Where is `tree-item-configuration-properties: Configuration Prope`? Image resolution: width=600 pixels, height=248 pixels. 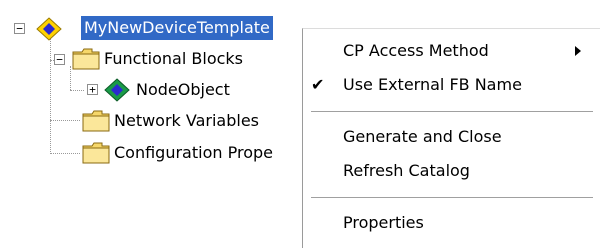 tree-item-configuration-properties: Configuration Prope is located at coordinates (193, 153).